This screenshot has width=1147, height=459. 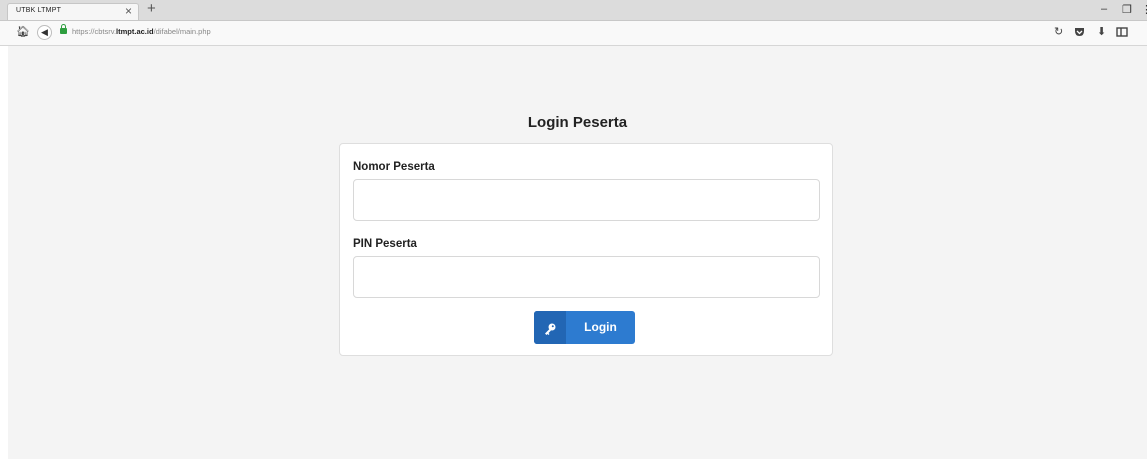 What do you see at coordinates (385, 244) in the screenshot?
I see `pin-peserta-label: PIN Peserta` at bounding box center [385, 244].